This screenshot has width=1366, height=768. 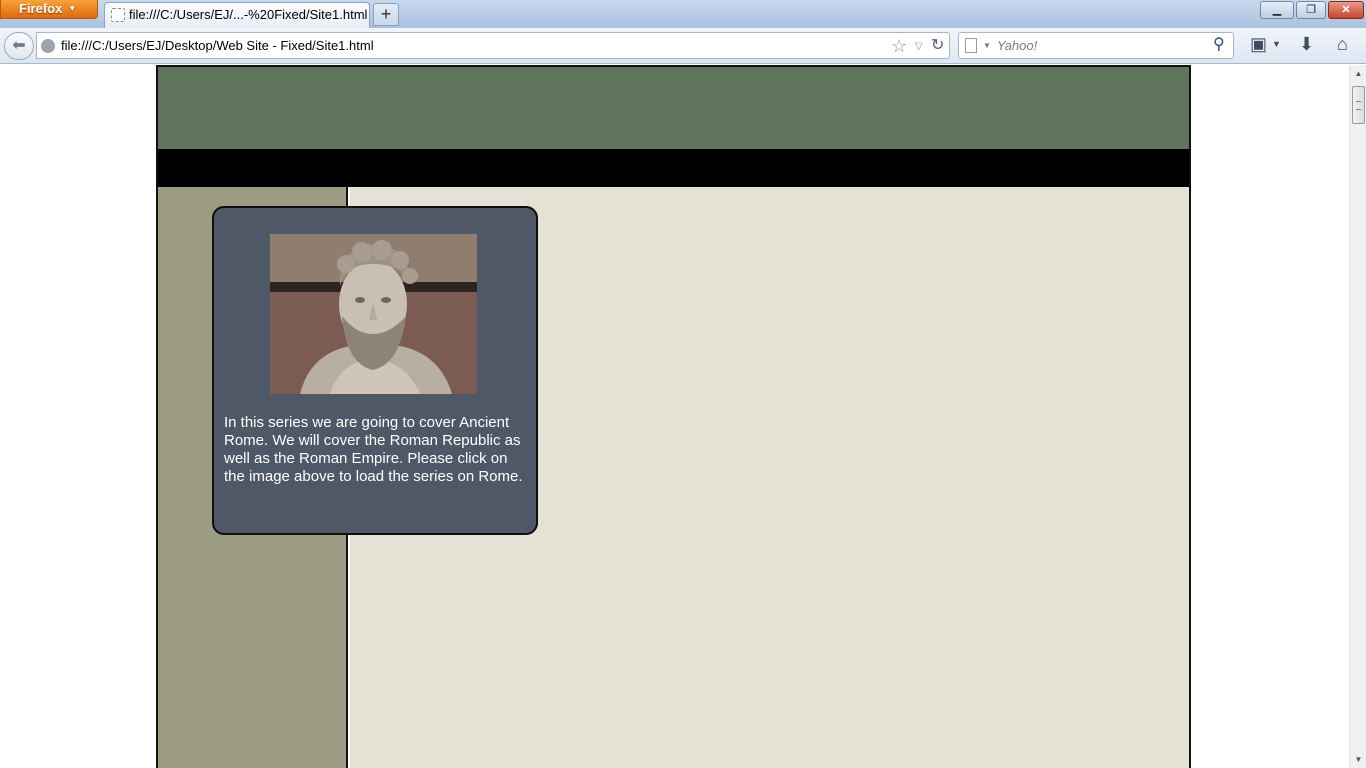 What do you see at coordinates (1306, 44) in the screenshot?
I see `download-arrow-icon: ⬇` at bounding box center [1306, 44].